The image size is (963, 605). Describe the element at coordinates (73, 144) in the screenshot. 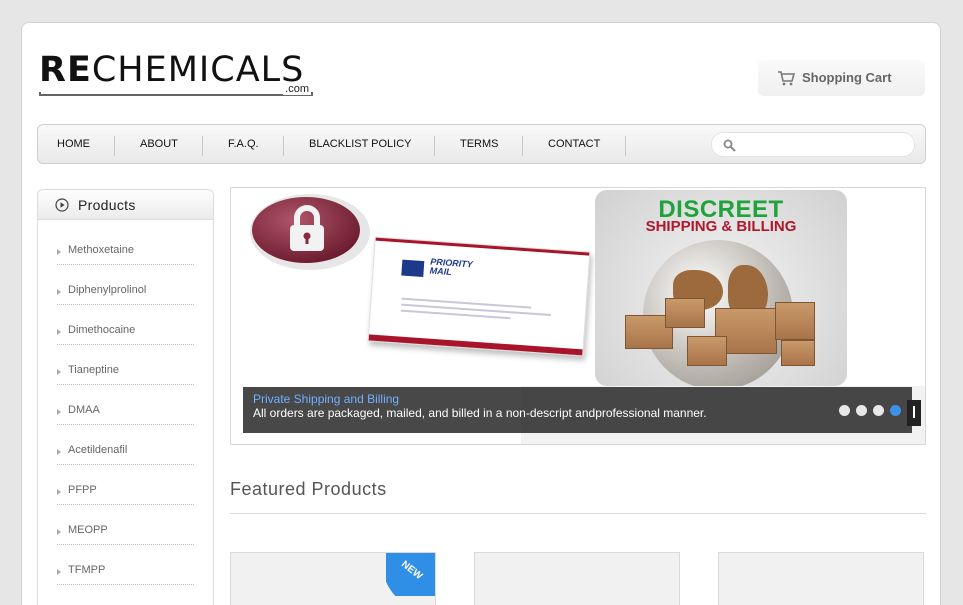

I see `nav-home: HOME` at that location.